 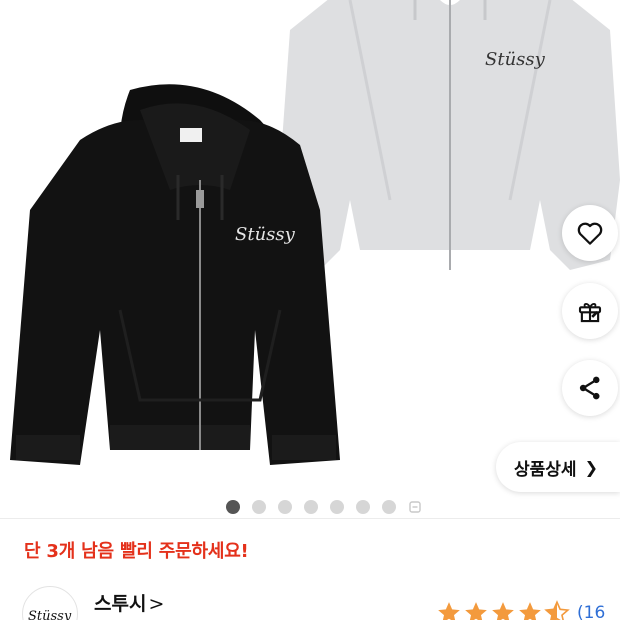 What do you see at coordinates (120, 604) in the screenshot?
I see `brand-name: 스투시` at bounding box center [120, 604].